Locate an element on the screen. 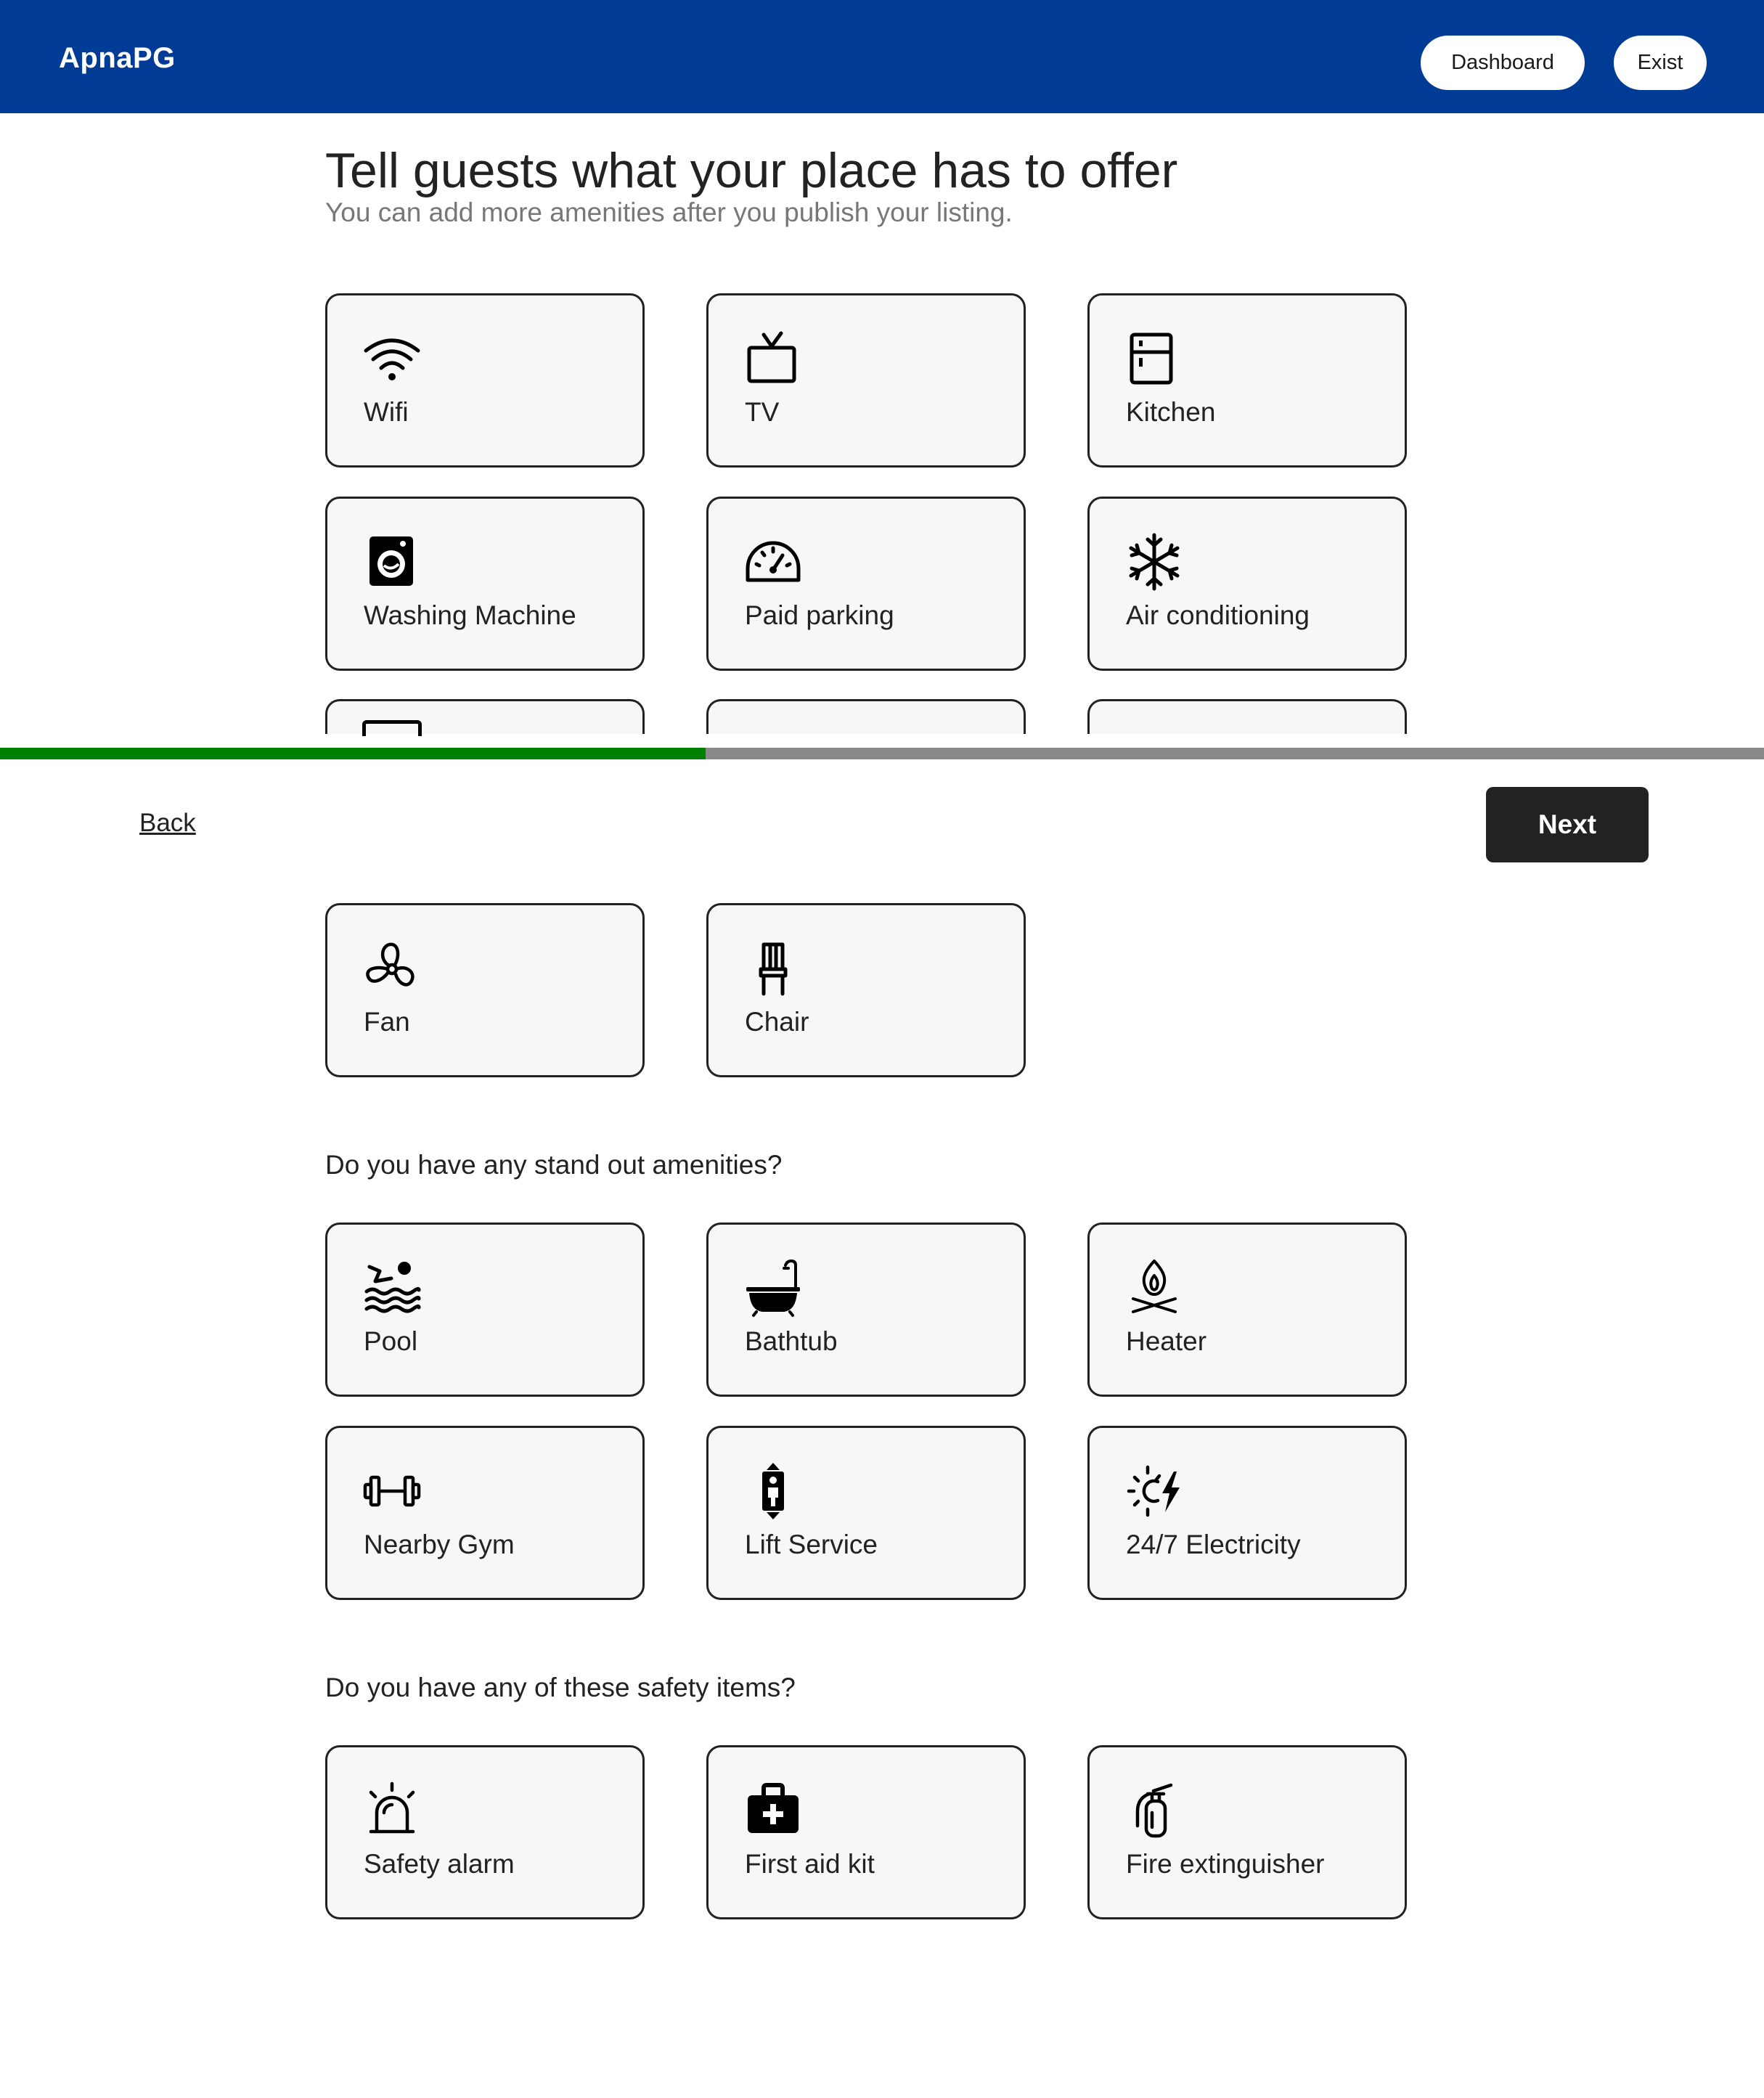  standout-label: Heater is located at coordinates (1167, 1341).